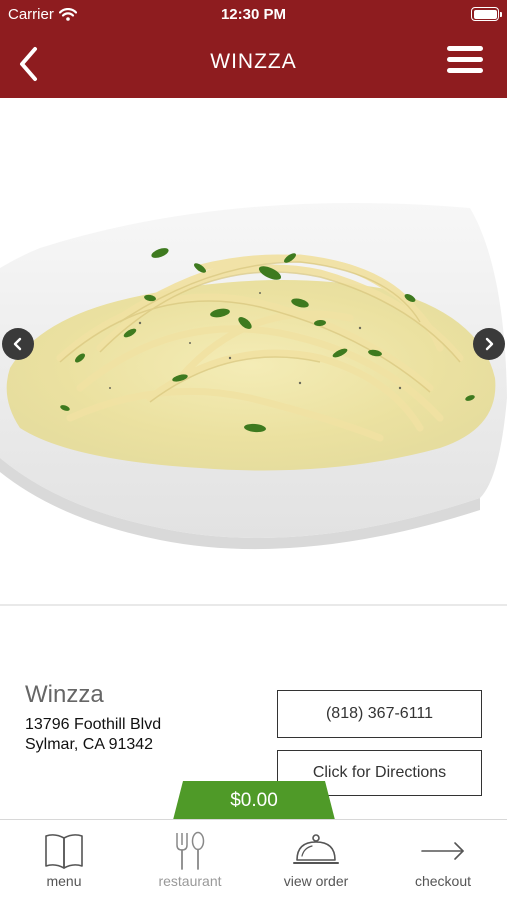  What do you see at coordinates (465, 48) in the screenshot?
I see `hamburger-icon` at bounding box center [465, 48].